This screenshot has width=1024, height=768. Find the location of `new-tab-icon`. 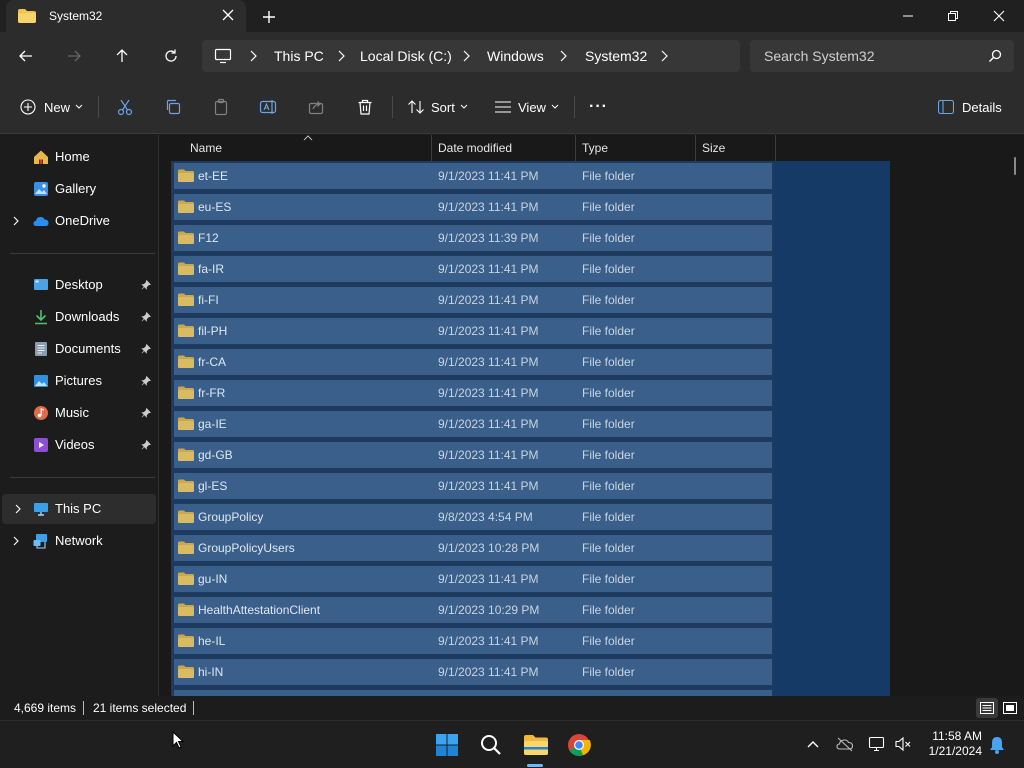

new-tab-icon is located at coordinates (269, 17).